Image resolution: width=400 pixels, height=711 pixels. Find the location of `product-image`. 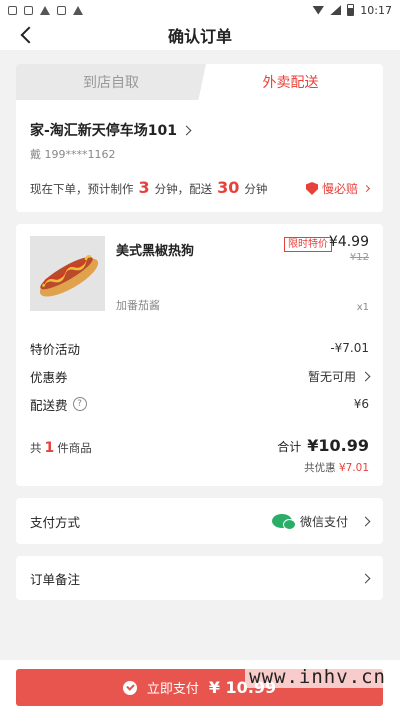

product-image is located at coordinates (67, 273).